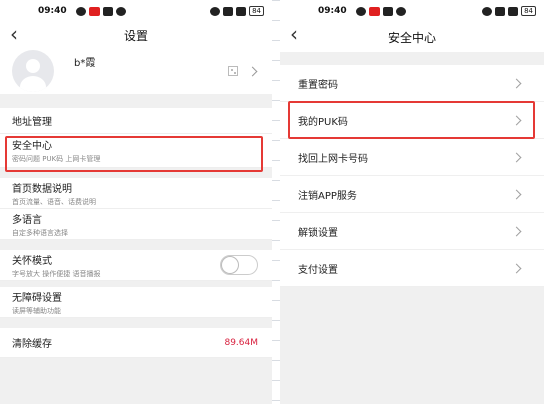  I want to click on item-label: 清除缓存, so click(32, 344).